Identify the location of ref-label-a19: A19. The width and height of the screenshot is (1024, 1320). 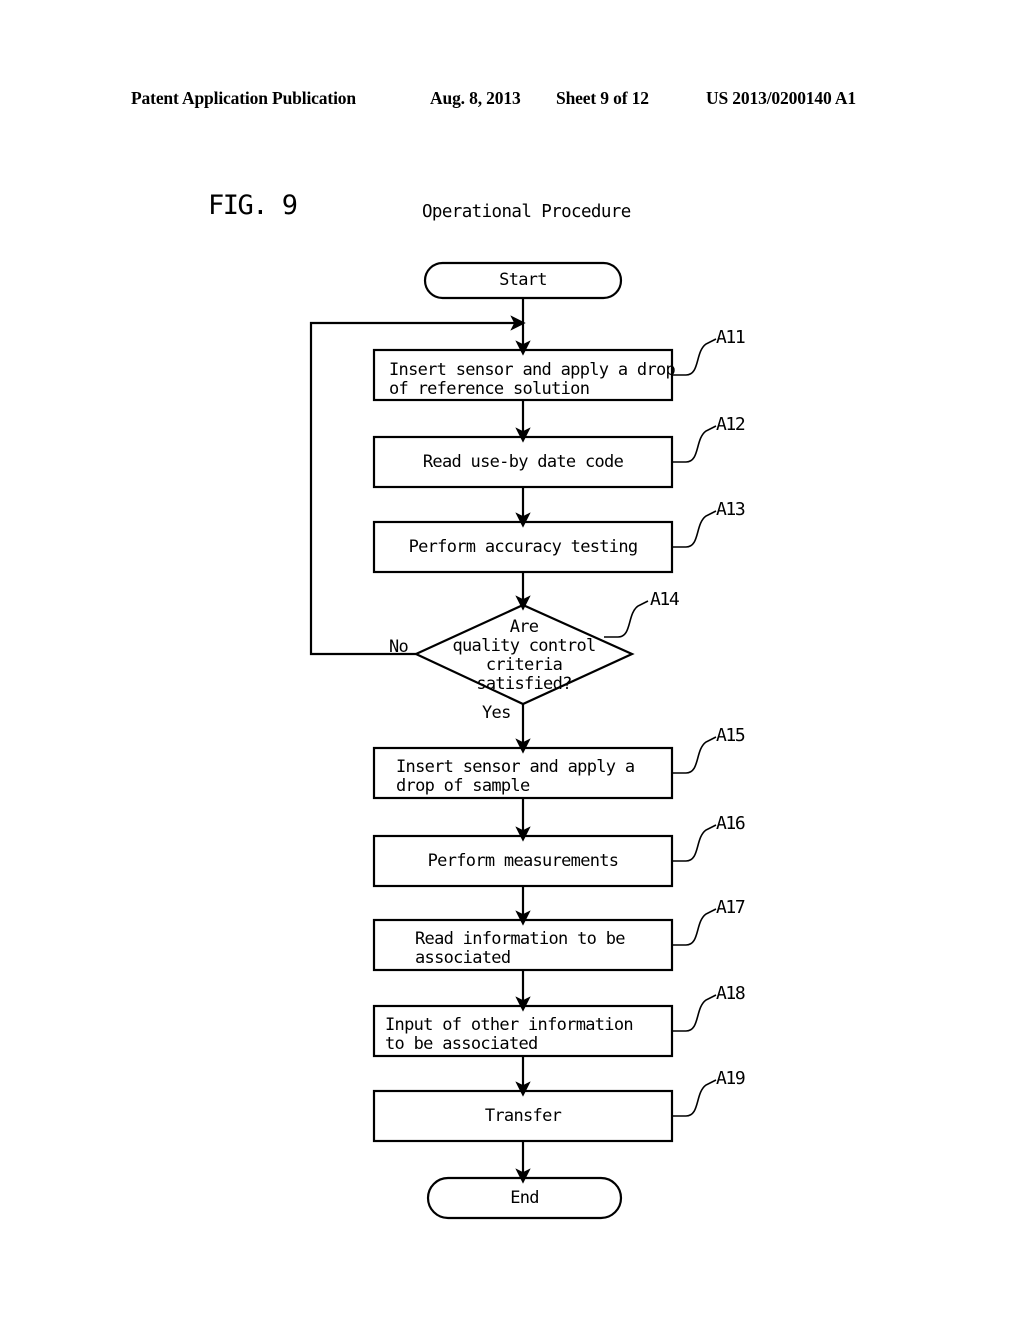
(731, 1078).